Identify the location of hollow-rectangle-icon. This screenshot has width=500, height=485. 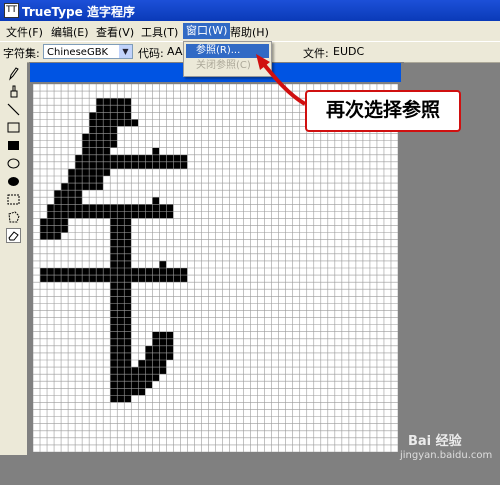
(13, 127).